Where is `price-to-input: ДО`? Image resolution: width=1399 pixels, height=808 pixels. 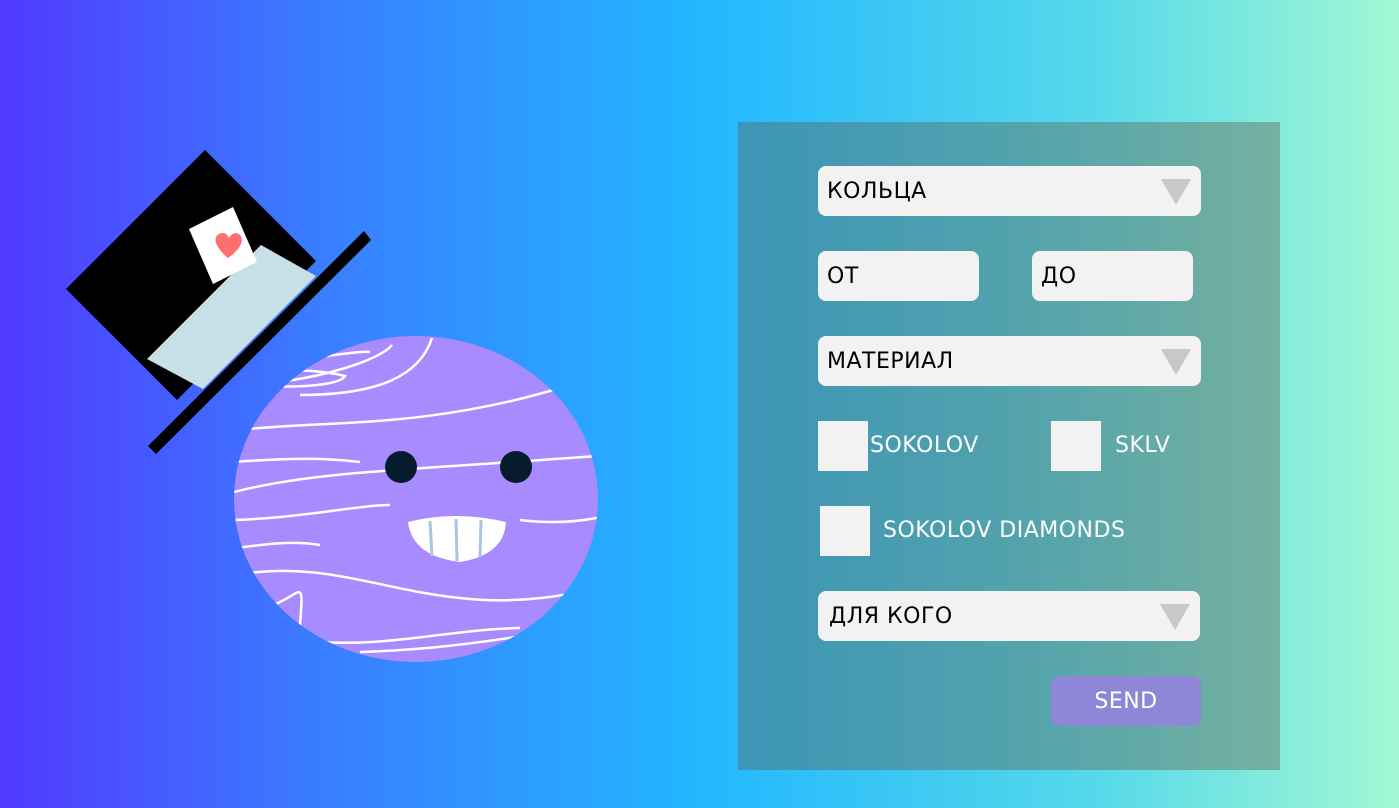 price-to-input: ДО is located at coordinates (1112, 276).